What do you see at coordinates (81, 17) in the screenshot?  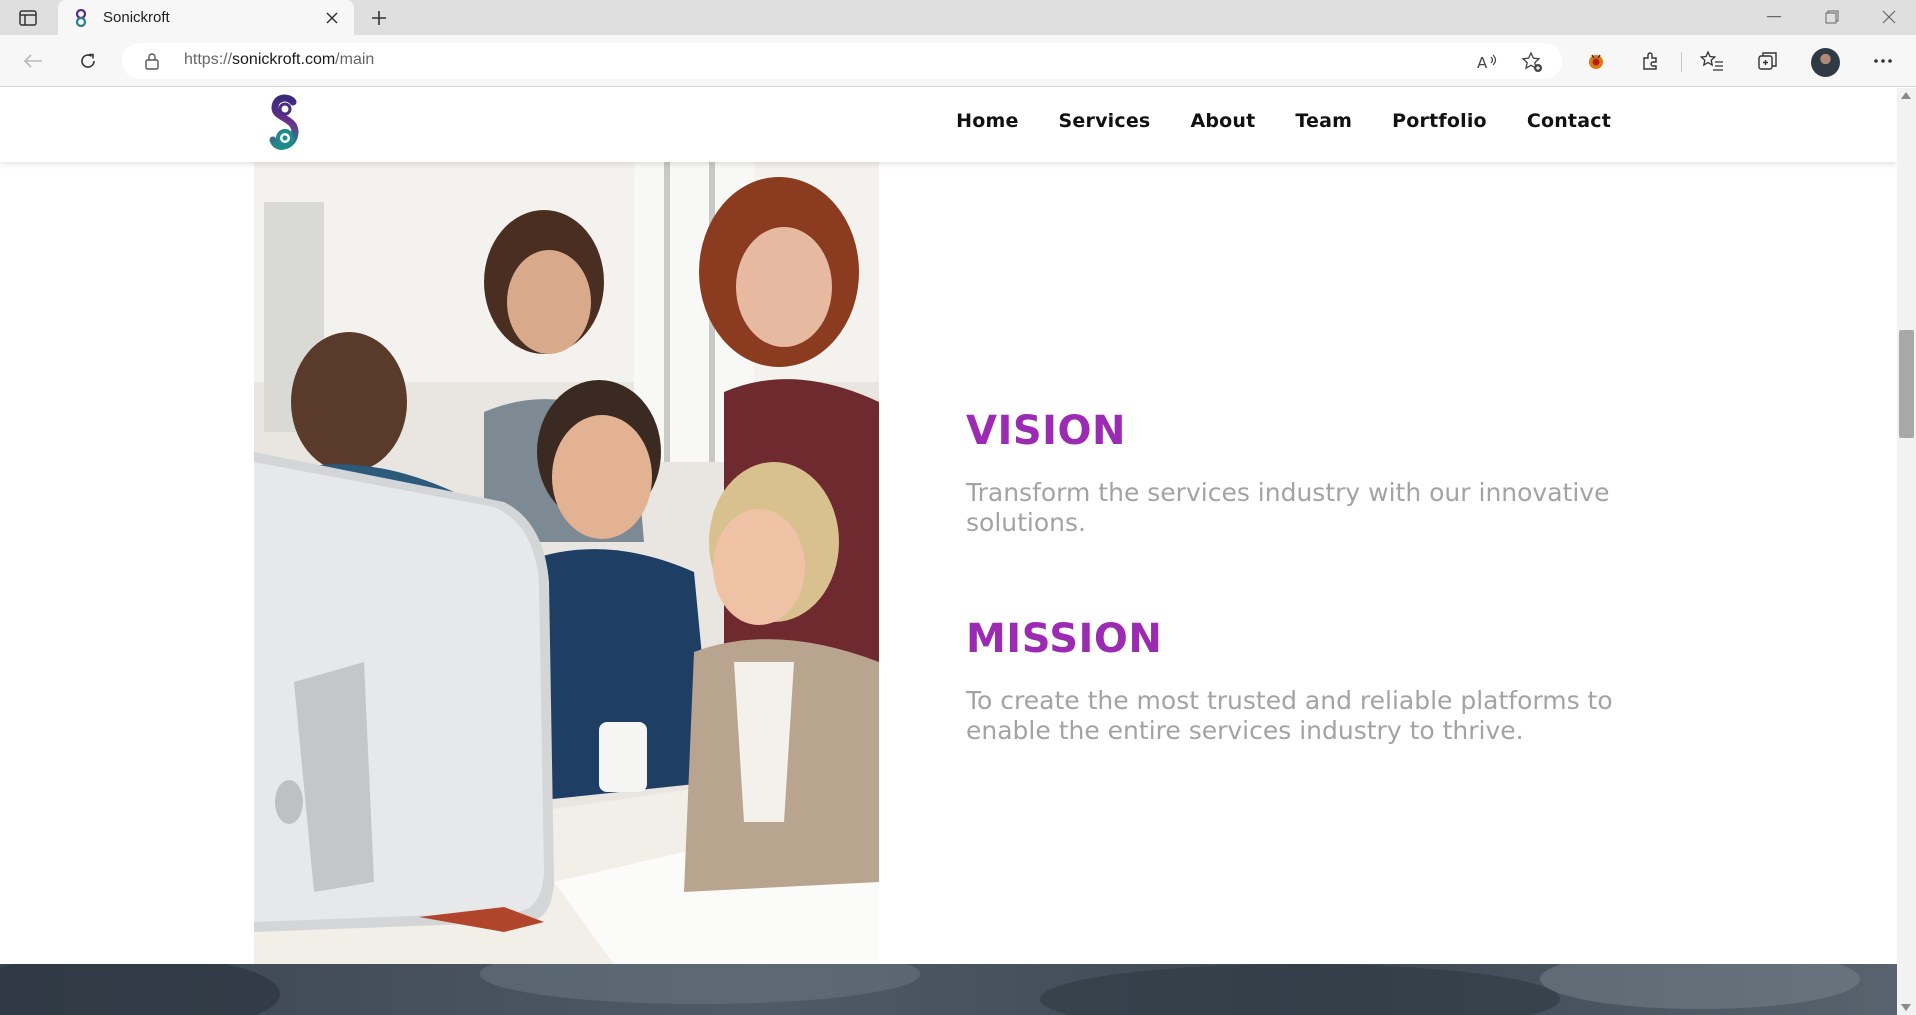 I see `site-favicon-icon` at bounding box center [81, 17].